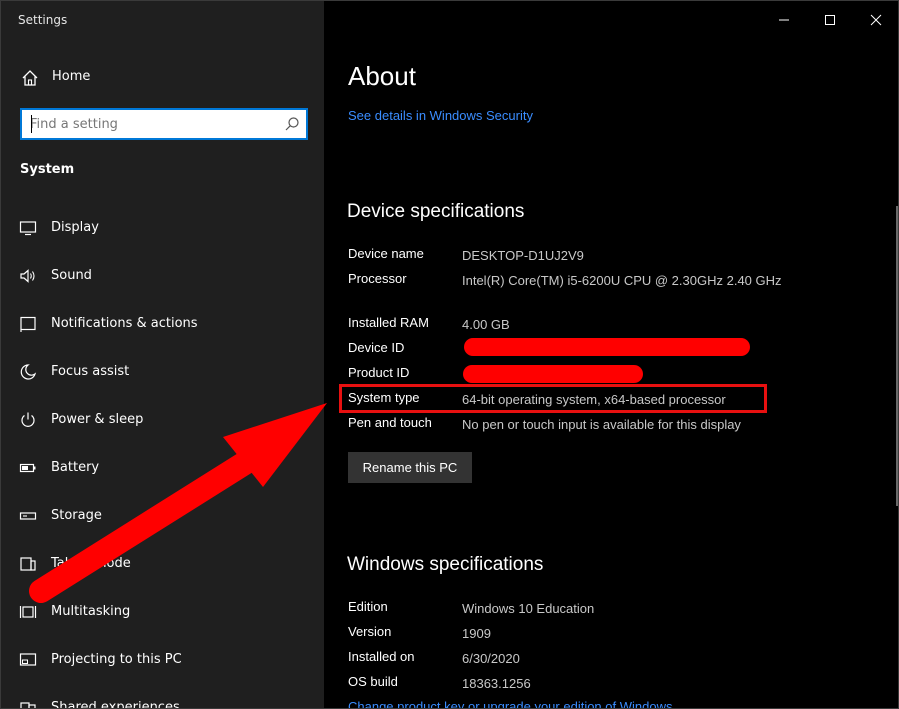  Describe the element at coordinates (28, 228) in the screenshot. I see `display-icon` at that location.